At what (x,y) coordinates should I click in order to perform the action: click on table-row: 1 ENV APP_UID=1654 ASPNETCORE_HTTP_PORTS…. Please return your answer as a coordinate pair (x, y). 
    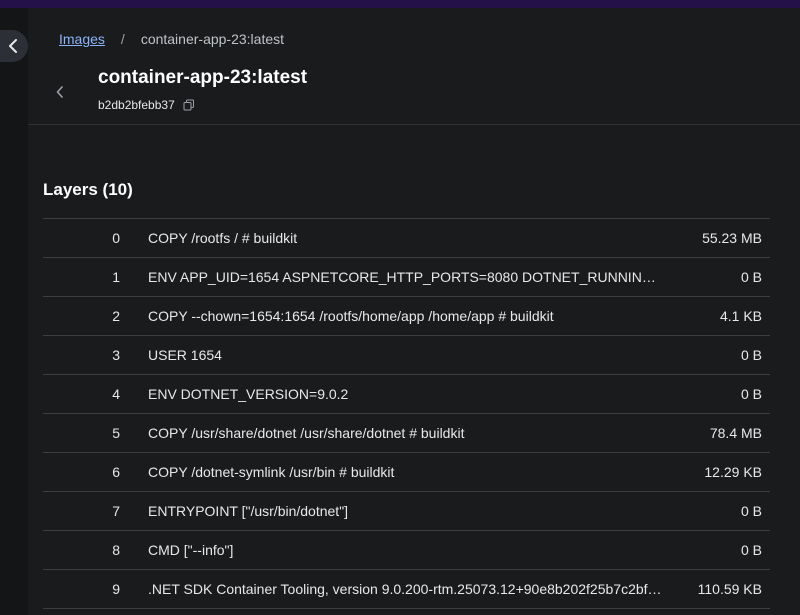
    Looking at the image, I should click on (406, 277).